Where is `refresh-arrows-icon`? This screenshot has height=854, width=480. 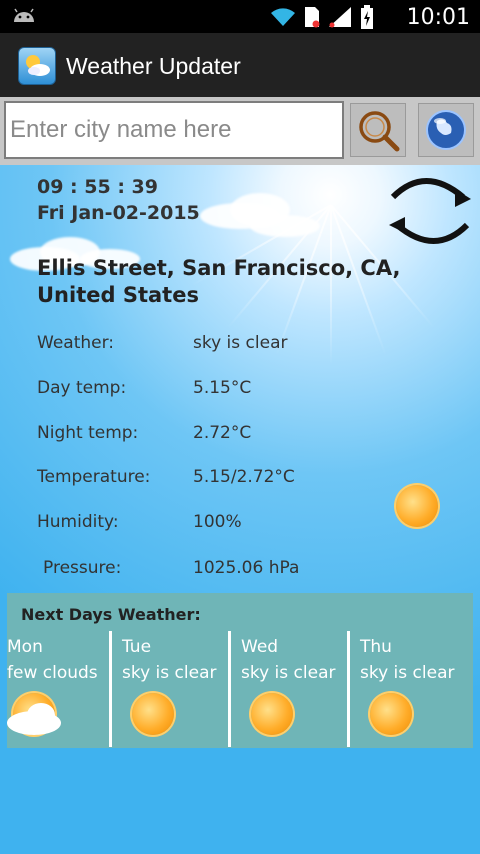
refresh-arrows-icon is located at coordinates (430, 211).